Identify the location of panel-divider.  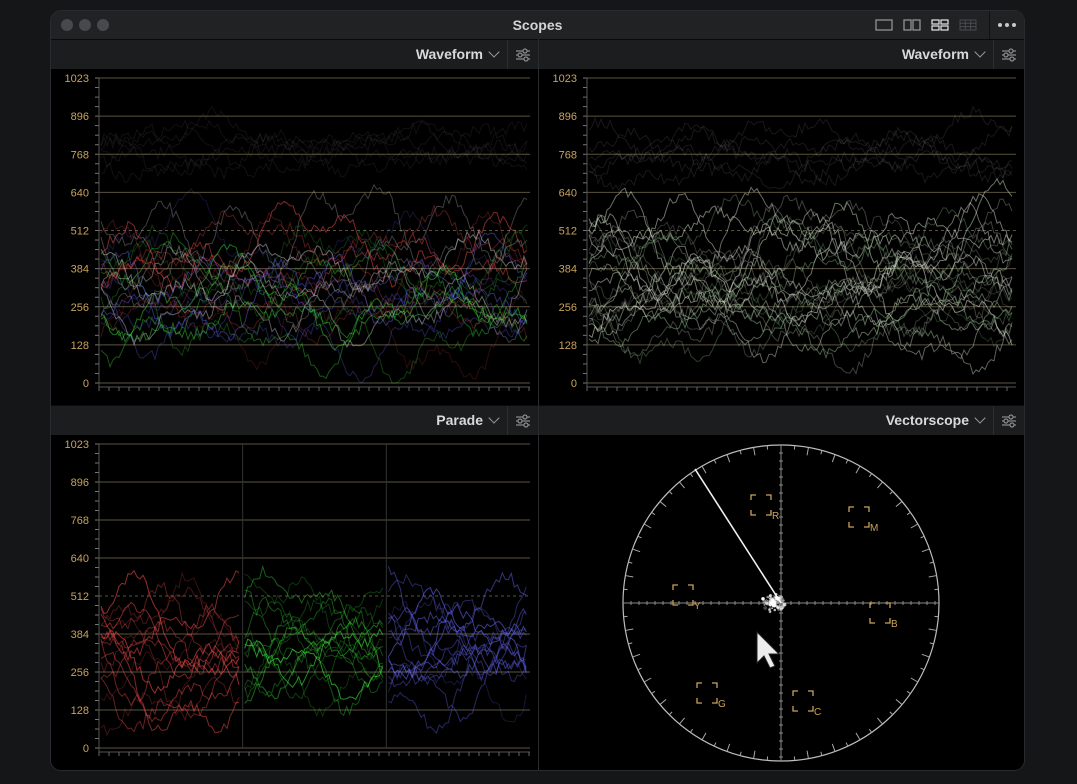
(538, 404).